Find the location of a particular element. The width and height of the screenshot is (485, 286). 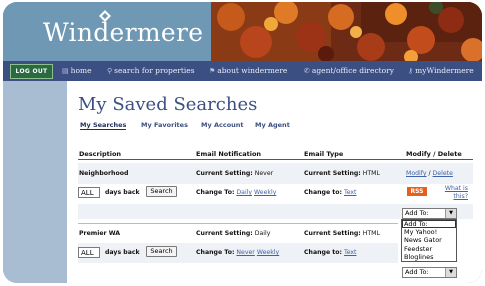

what-is-this-link: What is this? is located at coordinates (453, 193).